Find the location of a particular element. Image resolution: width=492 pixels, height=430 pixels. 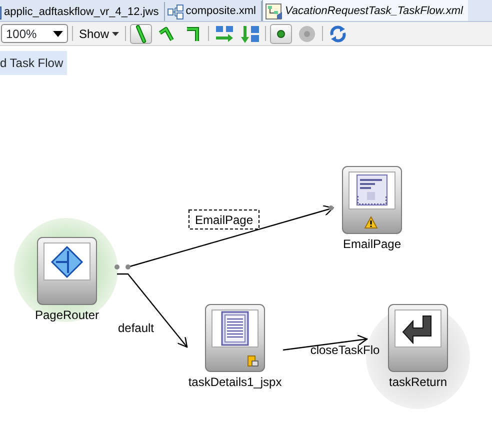

edge-label: default is located at coordinates (136, 328).